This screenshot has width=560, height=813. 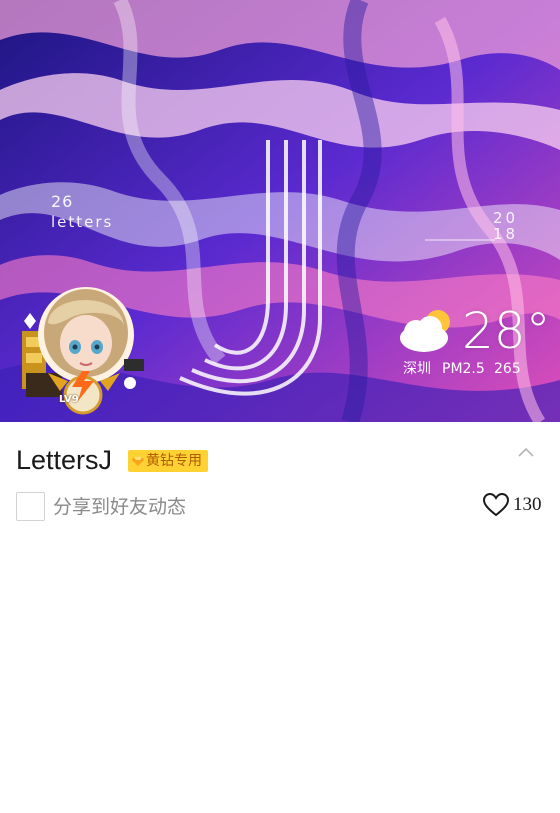 What do you see at coordinates (30, 506) in the screenshot?
I see `share-checkbox` at bounding box center [30, 506].